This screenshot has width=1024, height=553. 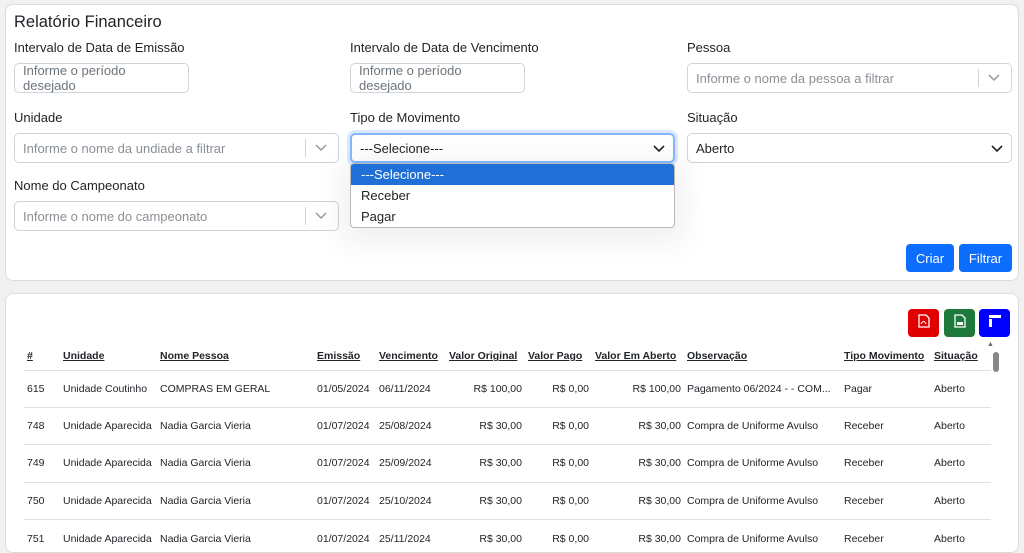 What do you see at coordinates (411, 500) in the screenshot?
I see `cell-vencimento: 25/10/2024` at bounding box center [411, 500].